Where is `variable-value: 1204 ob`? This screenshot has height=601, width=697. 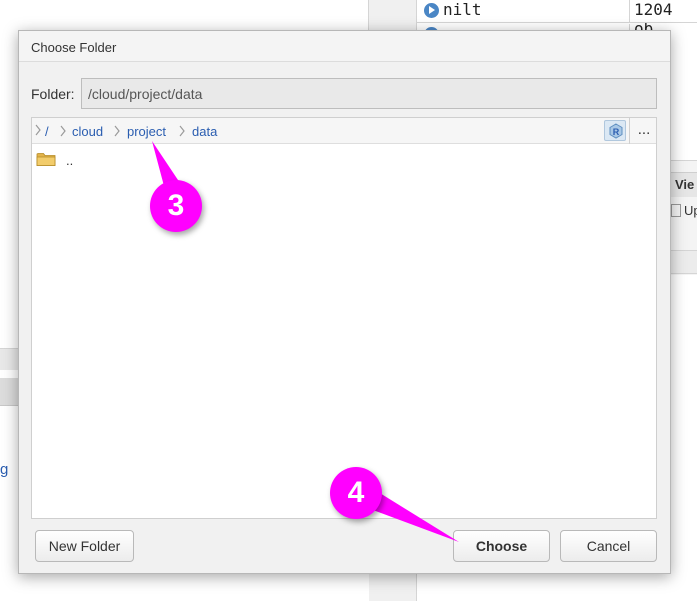 variable-value: 1204 ob is located at coordinates (663, 19).